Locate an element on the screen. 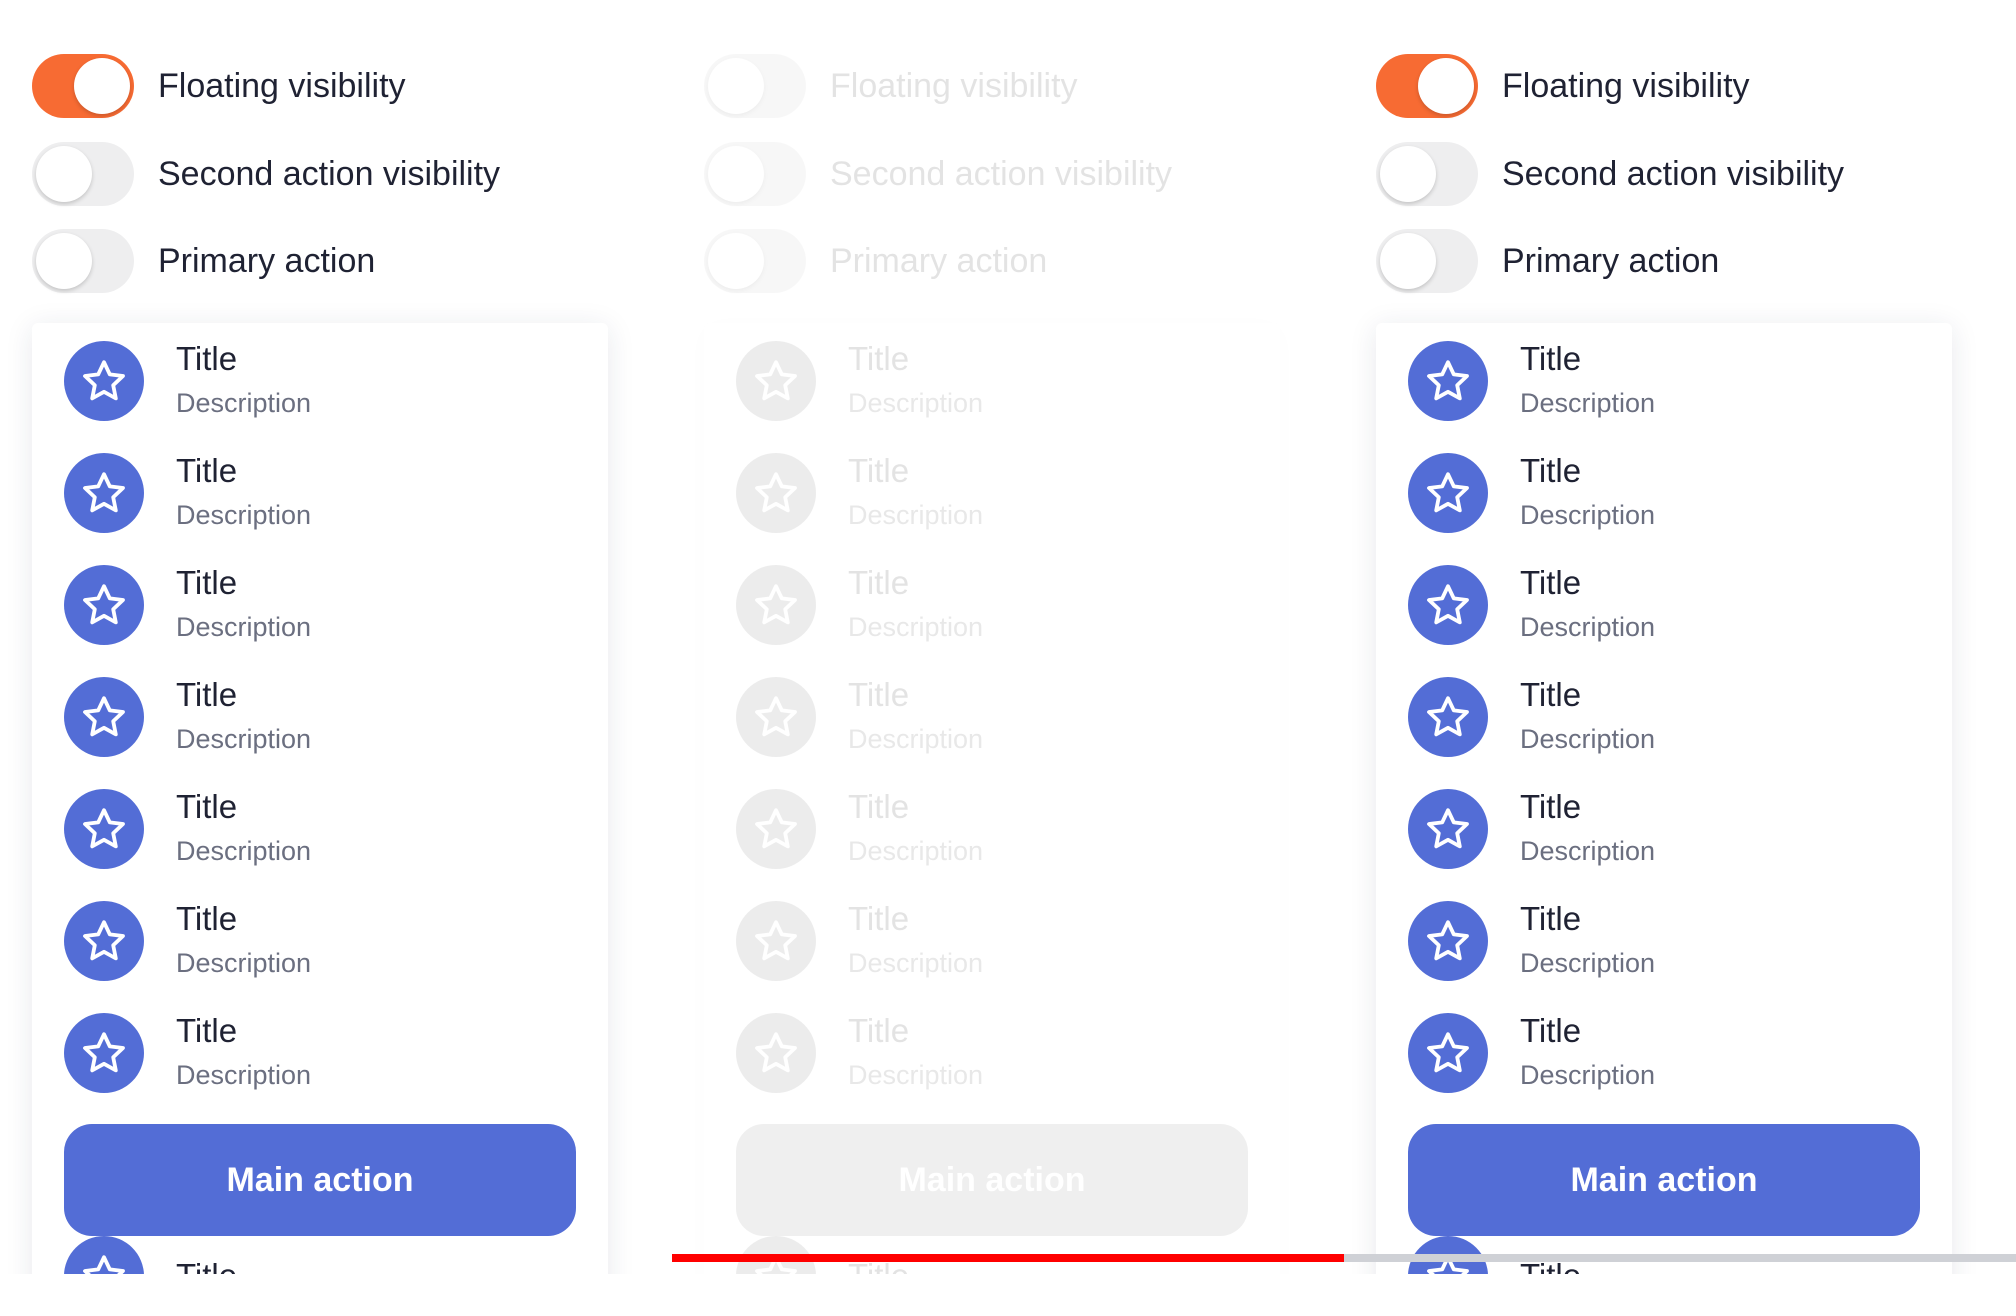 This screenshot has height=1316, width=2016. toggle-label: Second action visibility is located at coordinates (329, 173).